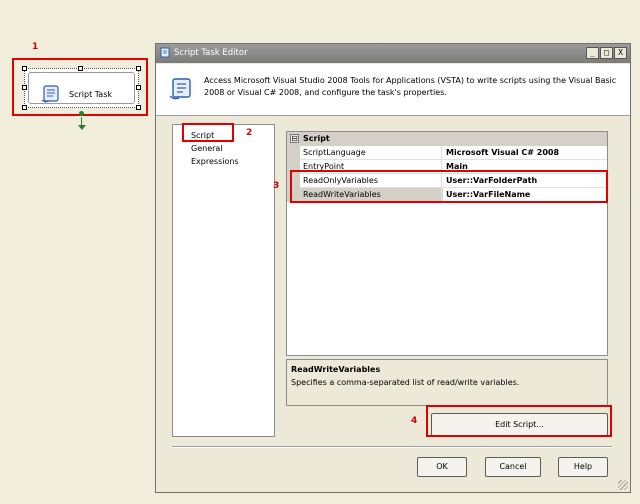 Image resolution: width=640 pixels, height=504 pixels. I want to click on ok-button: OK, so click(442, 467).